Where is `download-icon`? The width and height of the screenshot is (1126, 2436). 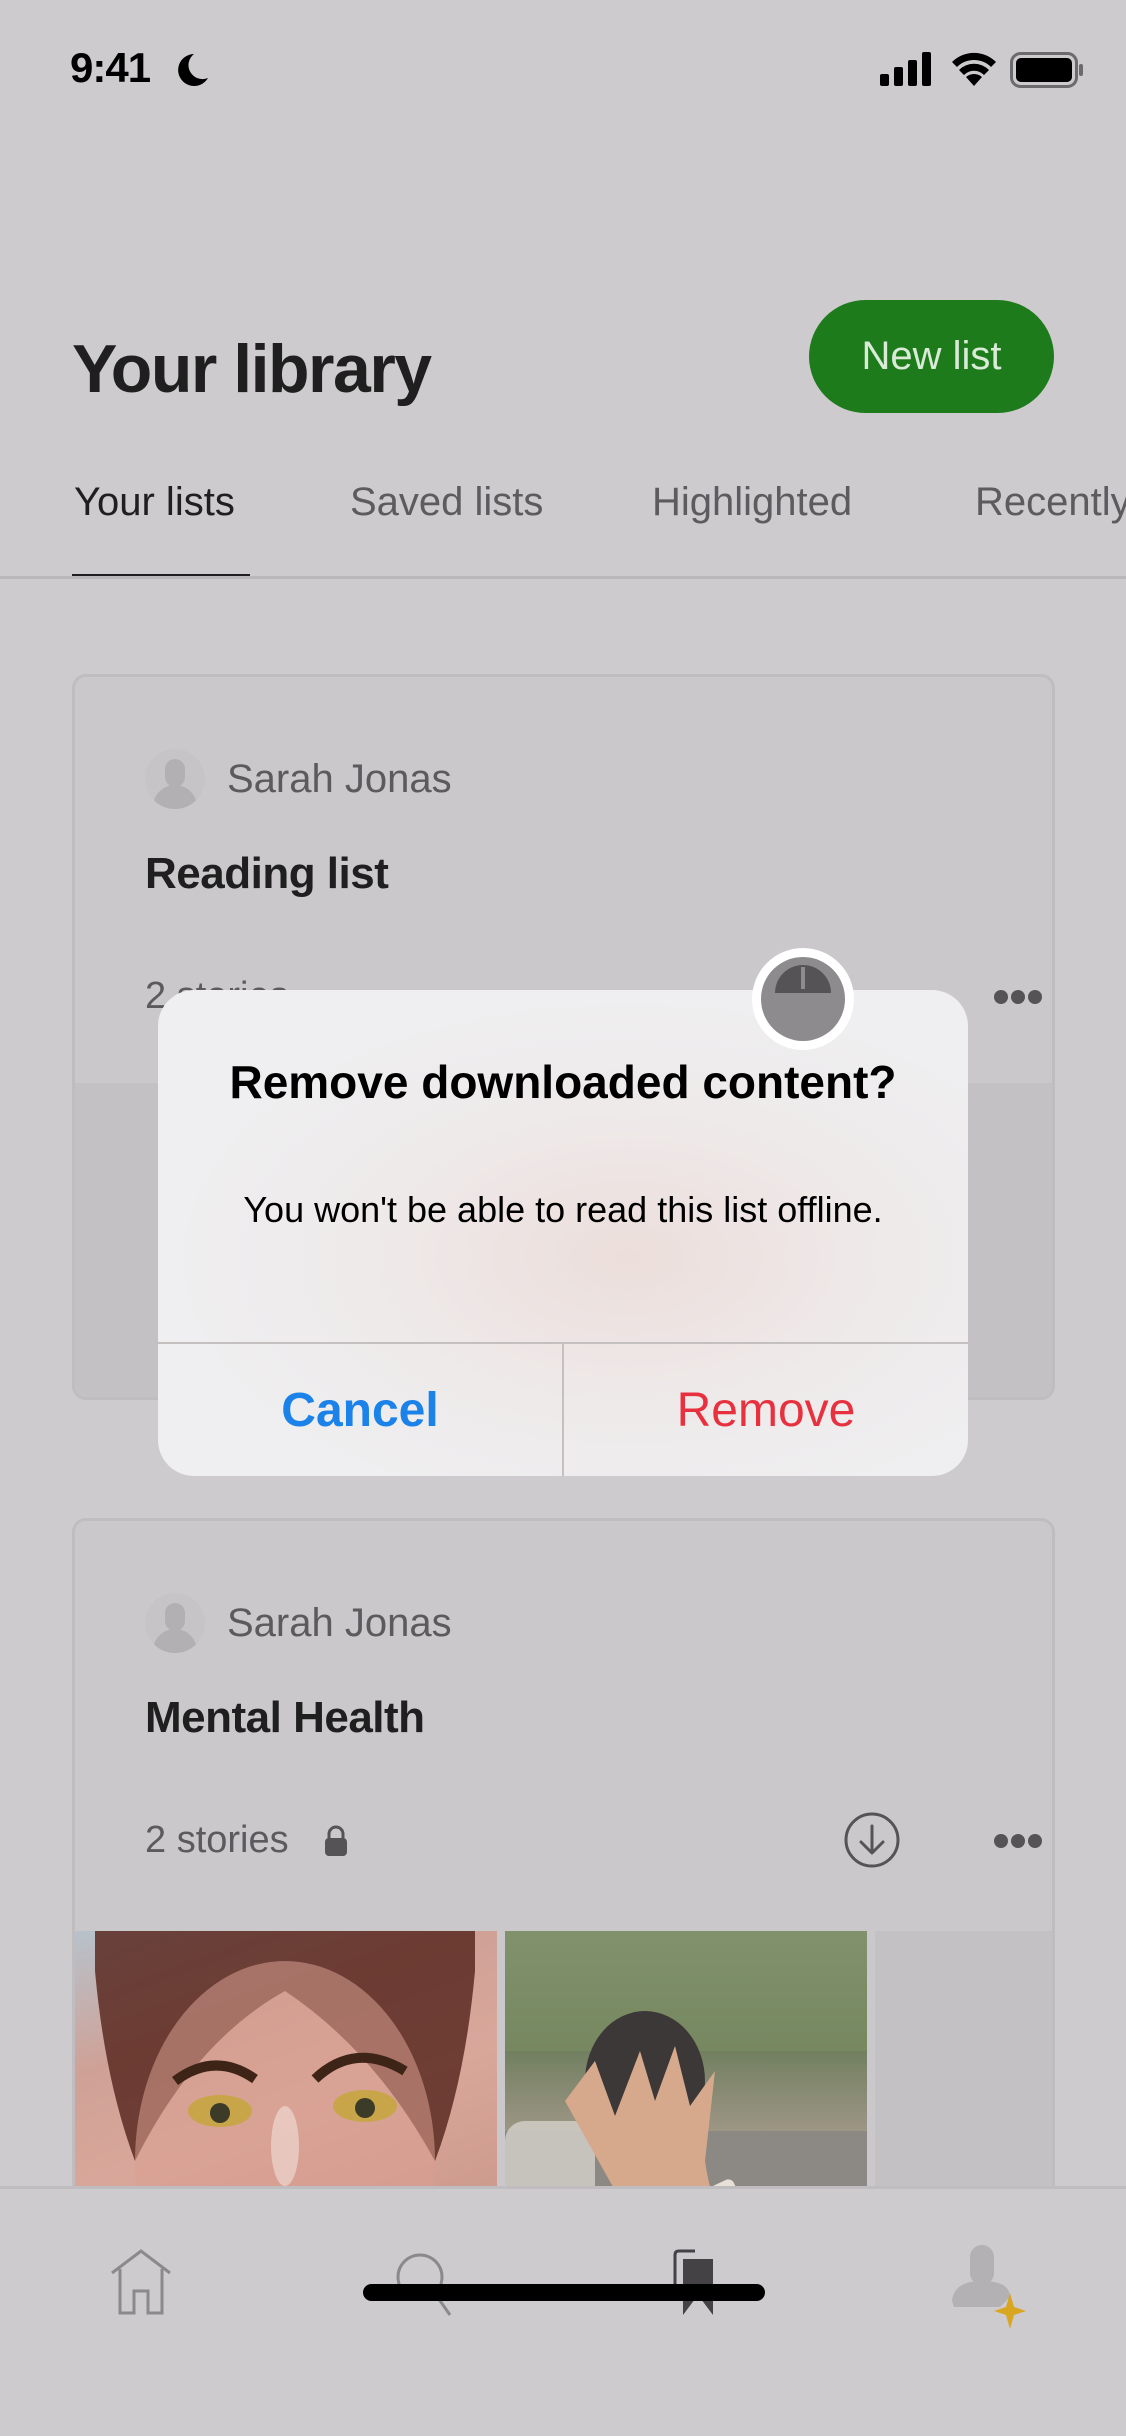 download-icon is located at coordinates (872, 1840).